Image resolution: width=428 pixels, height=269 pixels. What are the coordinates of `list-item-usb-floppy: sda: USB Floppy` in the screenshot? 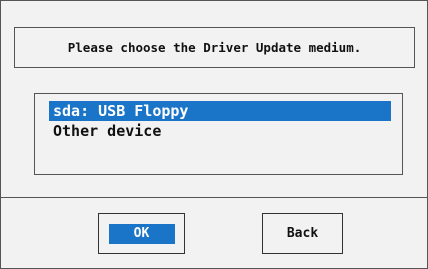 It's located at (220, 111).